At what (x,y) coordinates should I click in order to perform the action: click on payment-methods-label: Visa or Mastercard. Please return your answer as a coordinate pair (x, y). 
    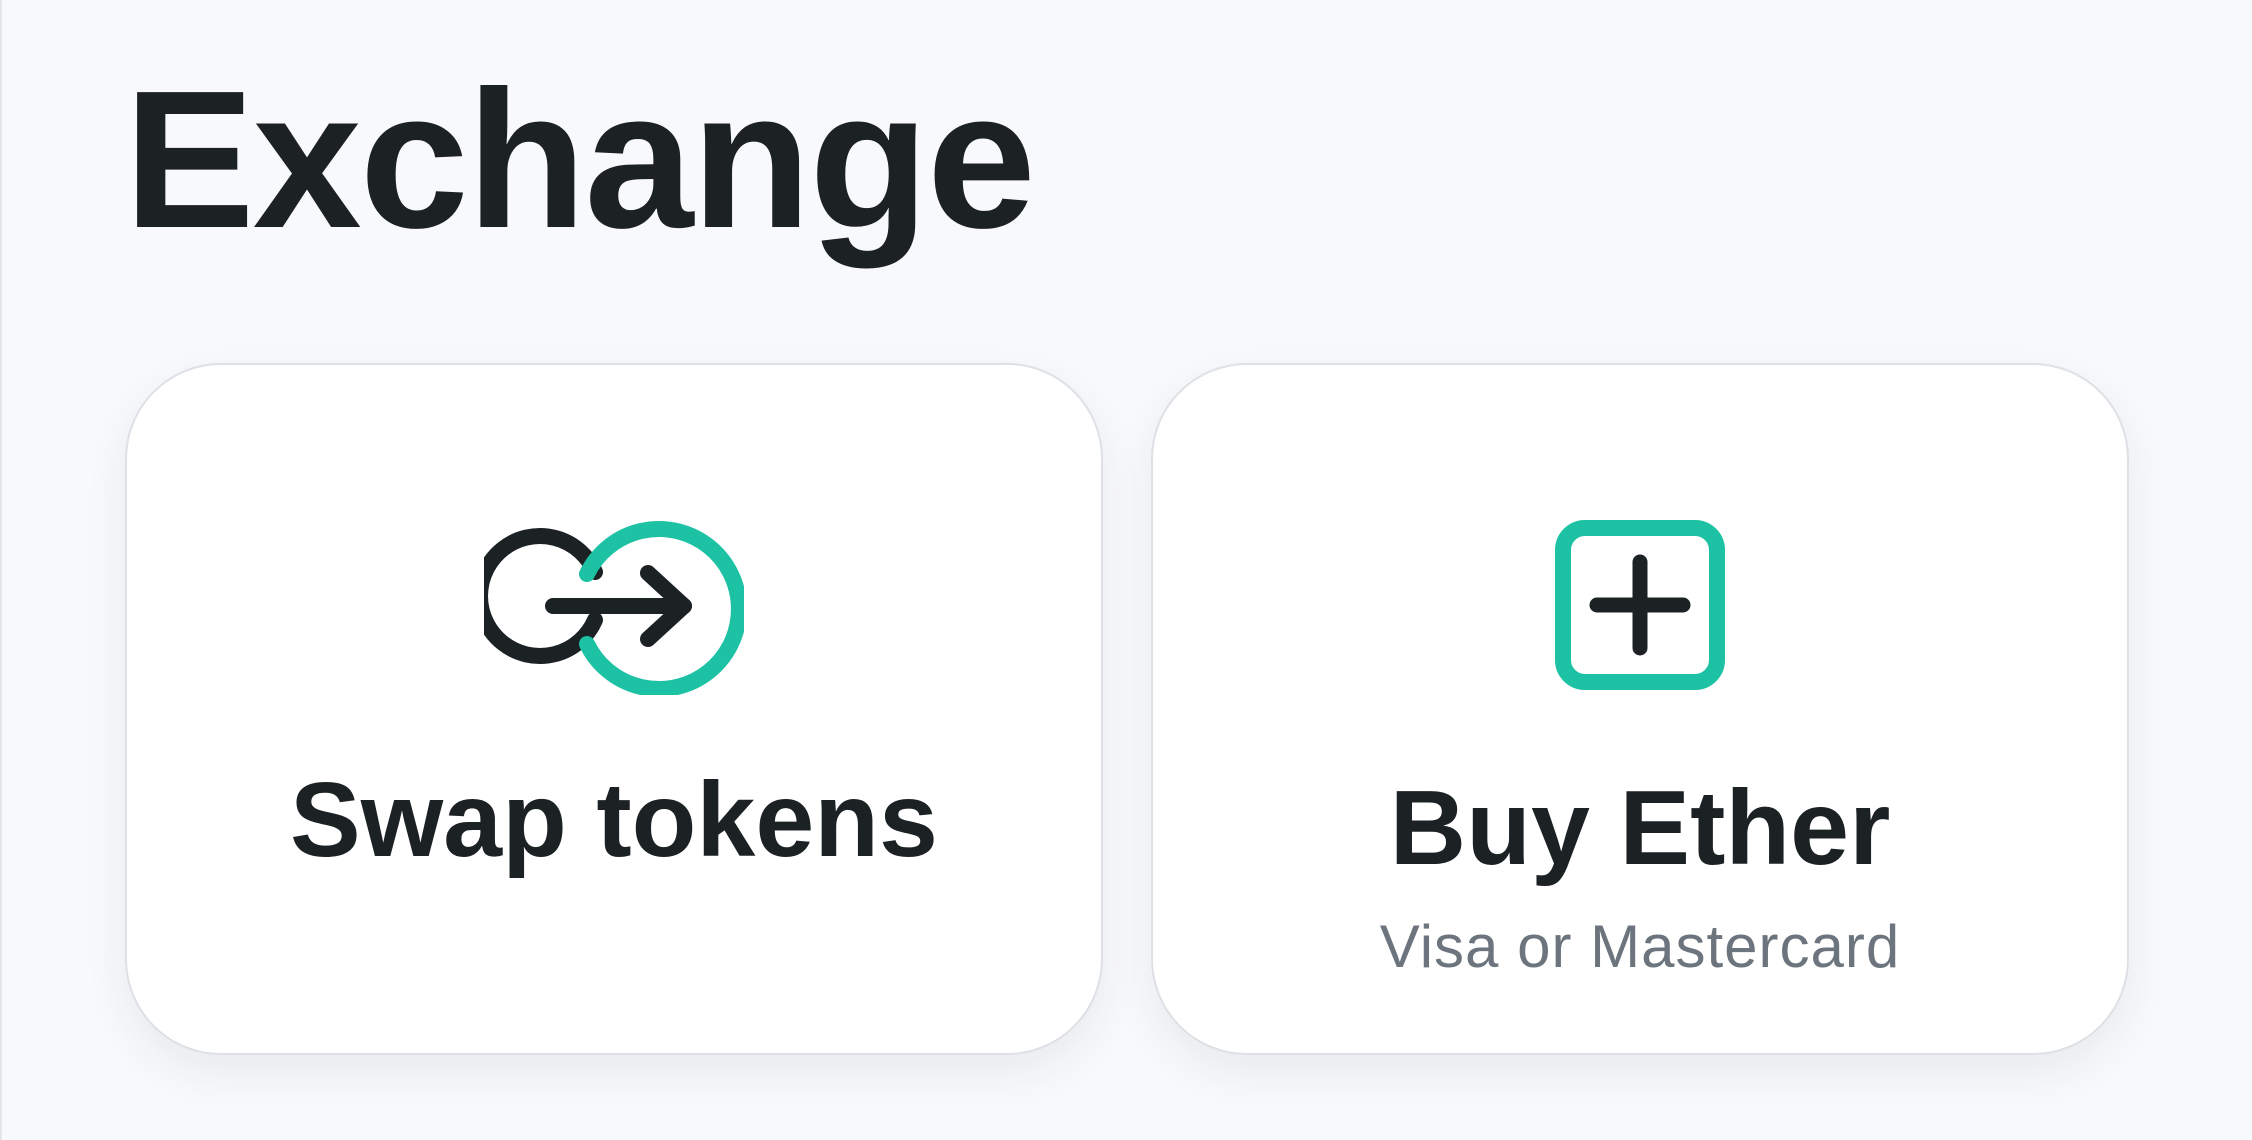
    Looking at the image, I should click on (1640, 946).